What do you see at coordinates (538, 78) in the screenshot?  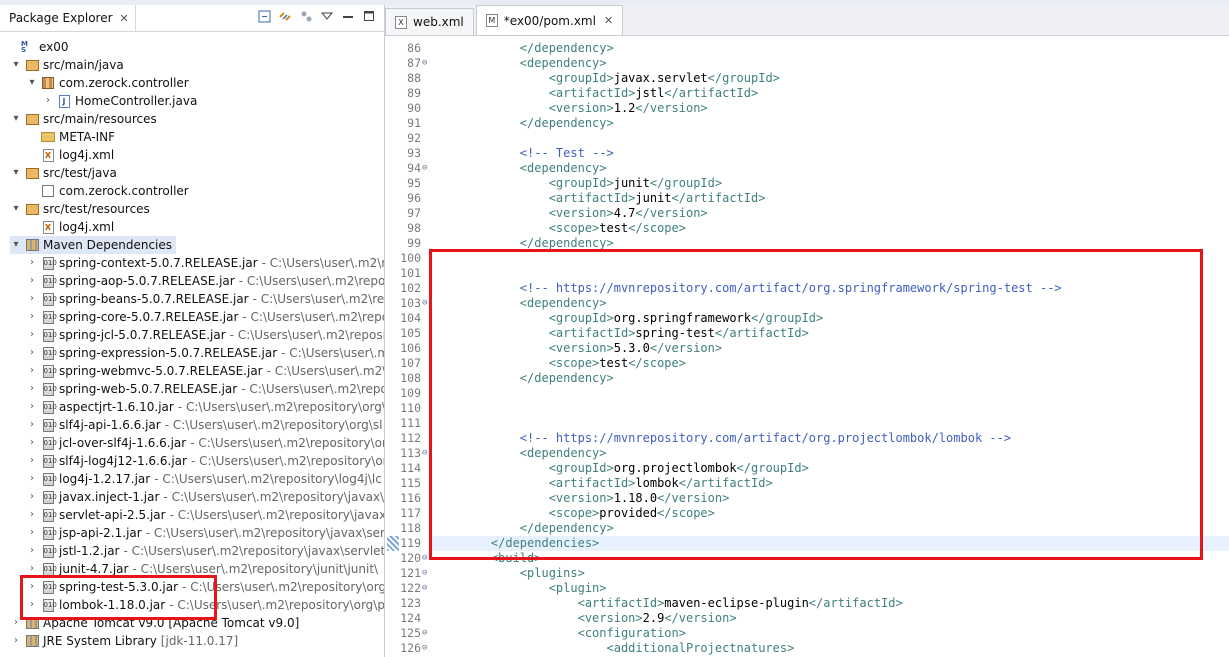 I see `xml-tag: <groupId>` at bounding box center [538, 78].